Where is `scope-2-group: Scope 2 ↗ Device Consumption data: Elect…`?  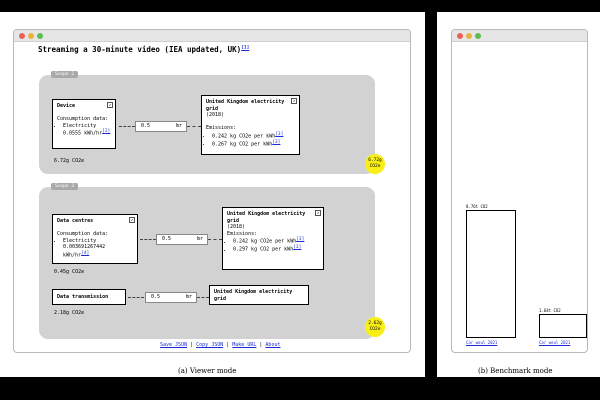 scope-2-group: Scope 2 ↗ Device Consumption data: Elect… is located at coordinates (212, 122).